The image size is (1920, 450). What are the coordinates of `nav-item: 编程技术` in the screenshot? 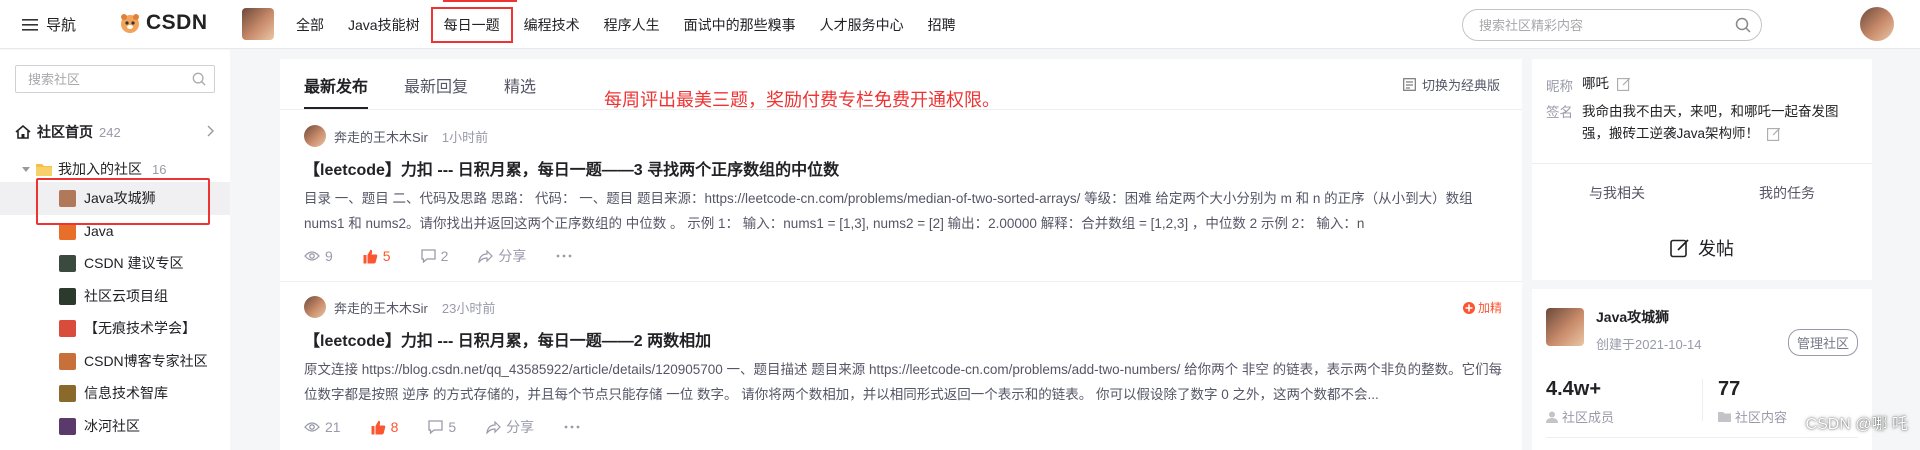 It's located at (552, 25).